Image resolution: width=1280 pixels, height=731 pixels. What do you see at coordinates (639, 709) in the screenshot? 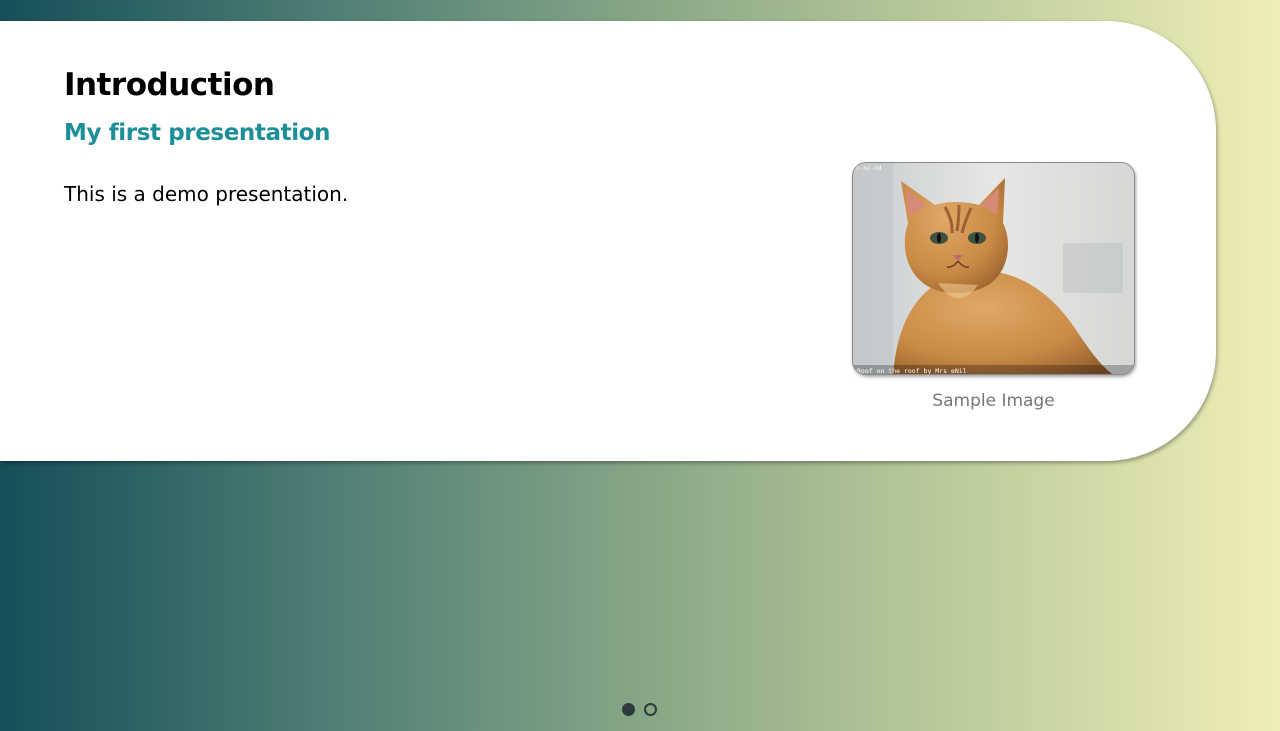
I see `slide-pager` at bounding box center [639, 709].